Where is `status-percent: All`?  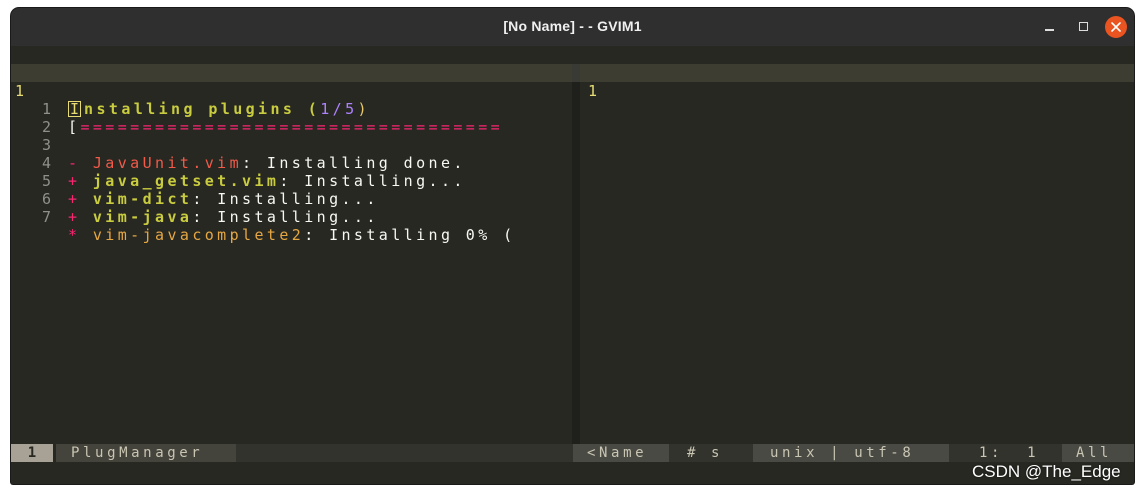 status-percent: All is located at coordinates (1098, 453).